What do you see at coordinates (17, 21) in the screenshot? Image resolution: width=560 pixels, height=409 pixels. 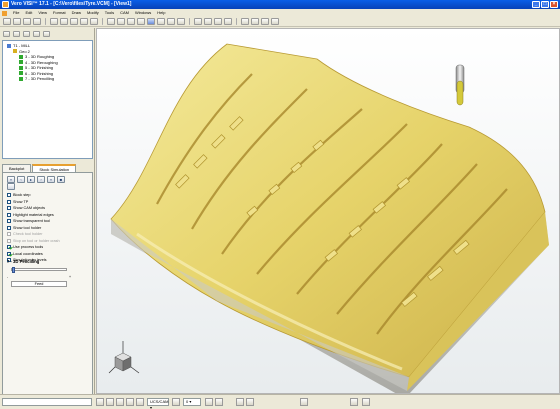 I see `open-folder-icon` at bounding box center [17, 21].